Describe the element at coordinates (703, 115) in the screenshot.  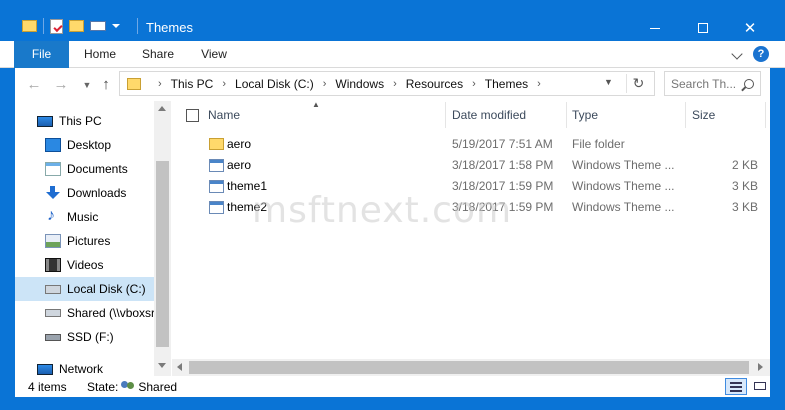
I see `column-header-size: Size` at that location.